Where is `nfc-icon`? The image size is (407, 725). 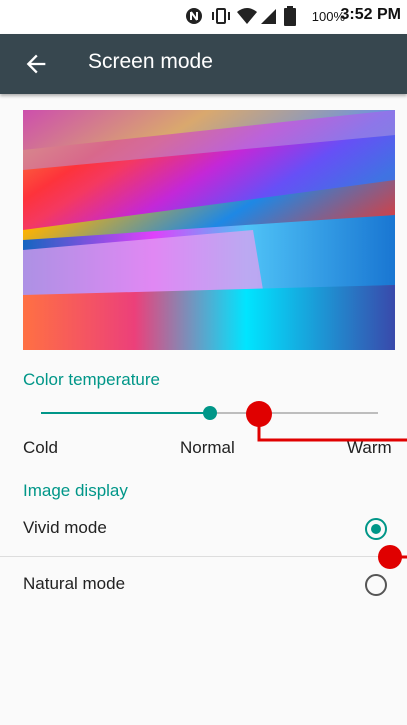
nfc-icon is located at coordinates (194, 16).